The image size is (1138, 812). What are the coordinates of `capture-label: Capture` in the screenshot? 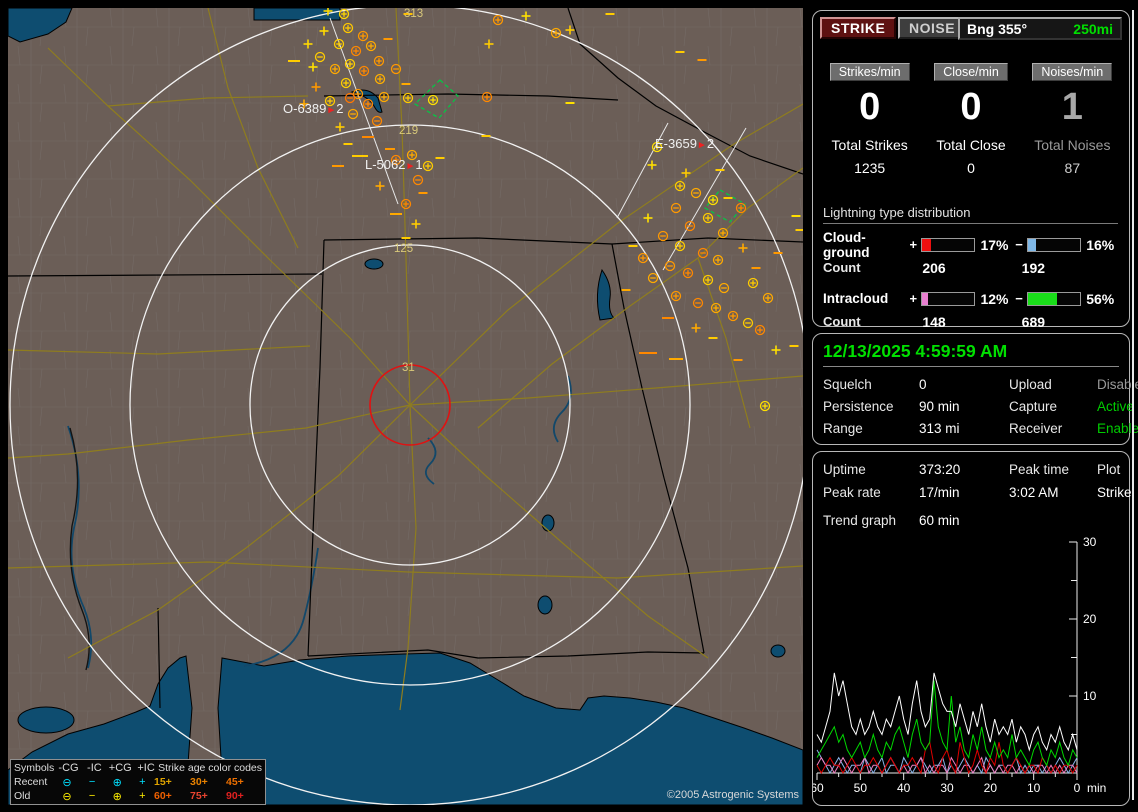 It's located at (1033, 406).